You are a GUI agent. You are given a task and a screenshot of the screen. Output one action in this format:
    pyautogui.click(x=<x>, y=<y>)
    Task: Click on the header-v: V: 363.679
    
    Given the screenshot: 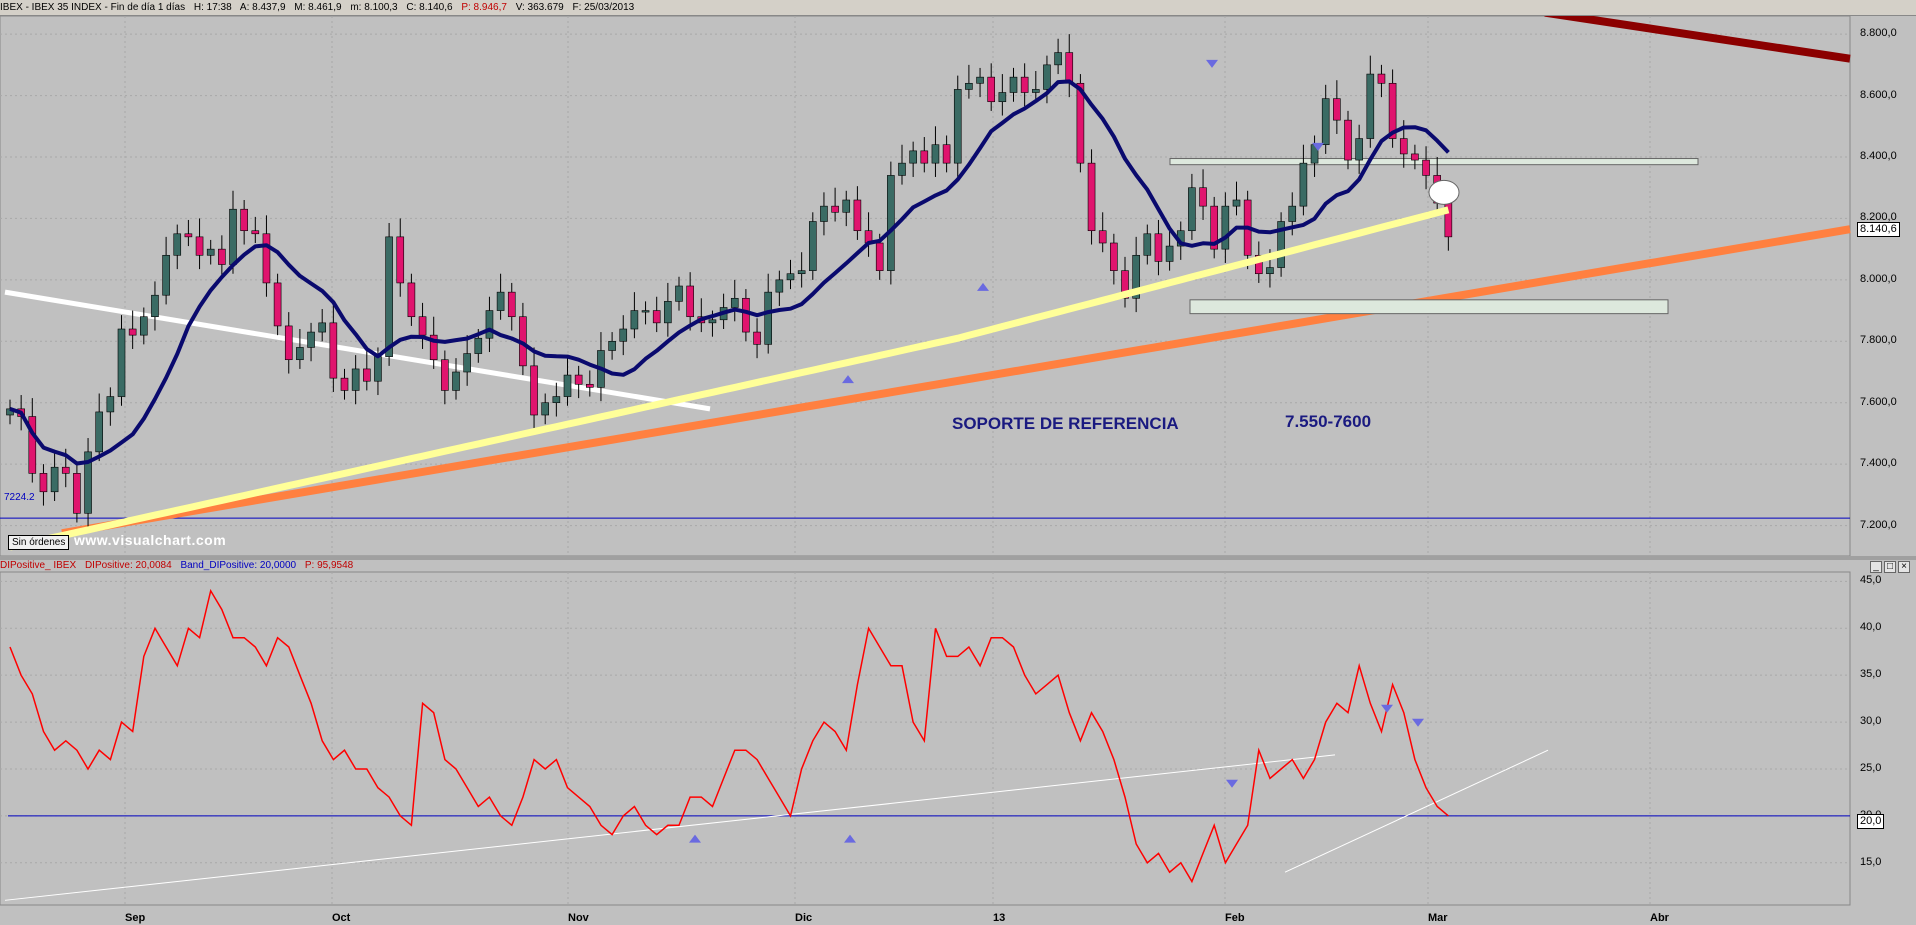 What is the action you would take?
    pyautogui.click(x=539, y=7)
    